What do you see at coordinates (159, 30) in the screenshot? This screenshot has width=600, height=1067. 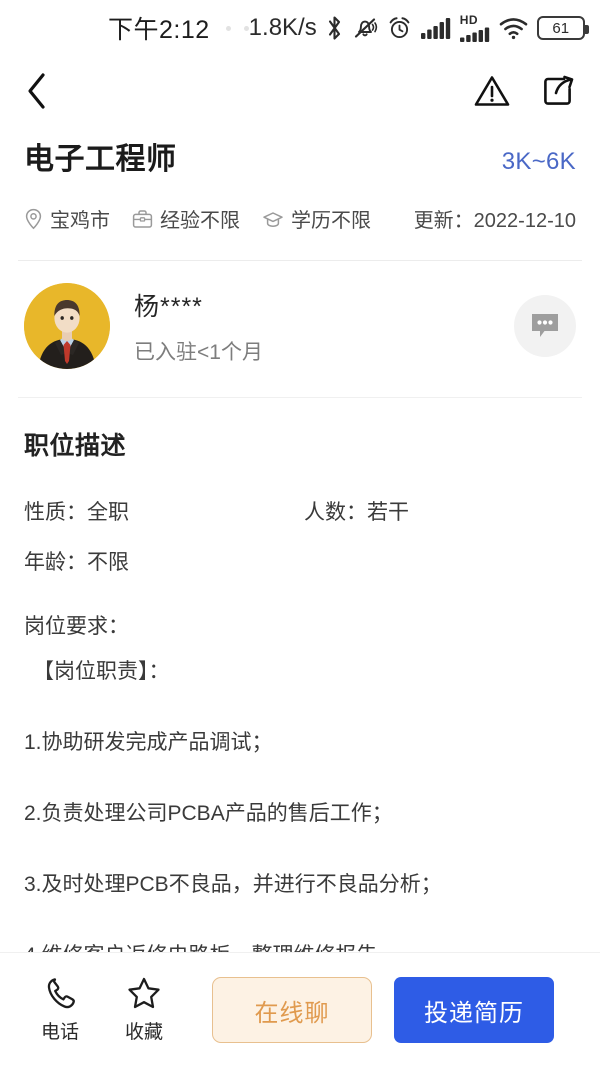 I see `status-bar-time: 下午2:12` at bounding box center [159, 30].